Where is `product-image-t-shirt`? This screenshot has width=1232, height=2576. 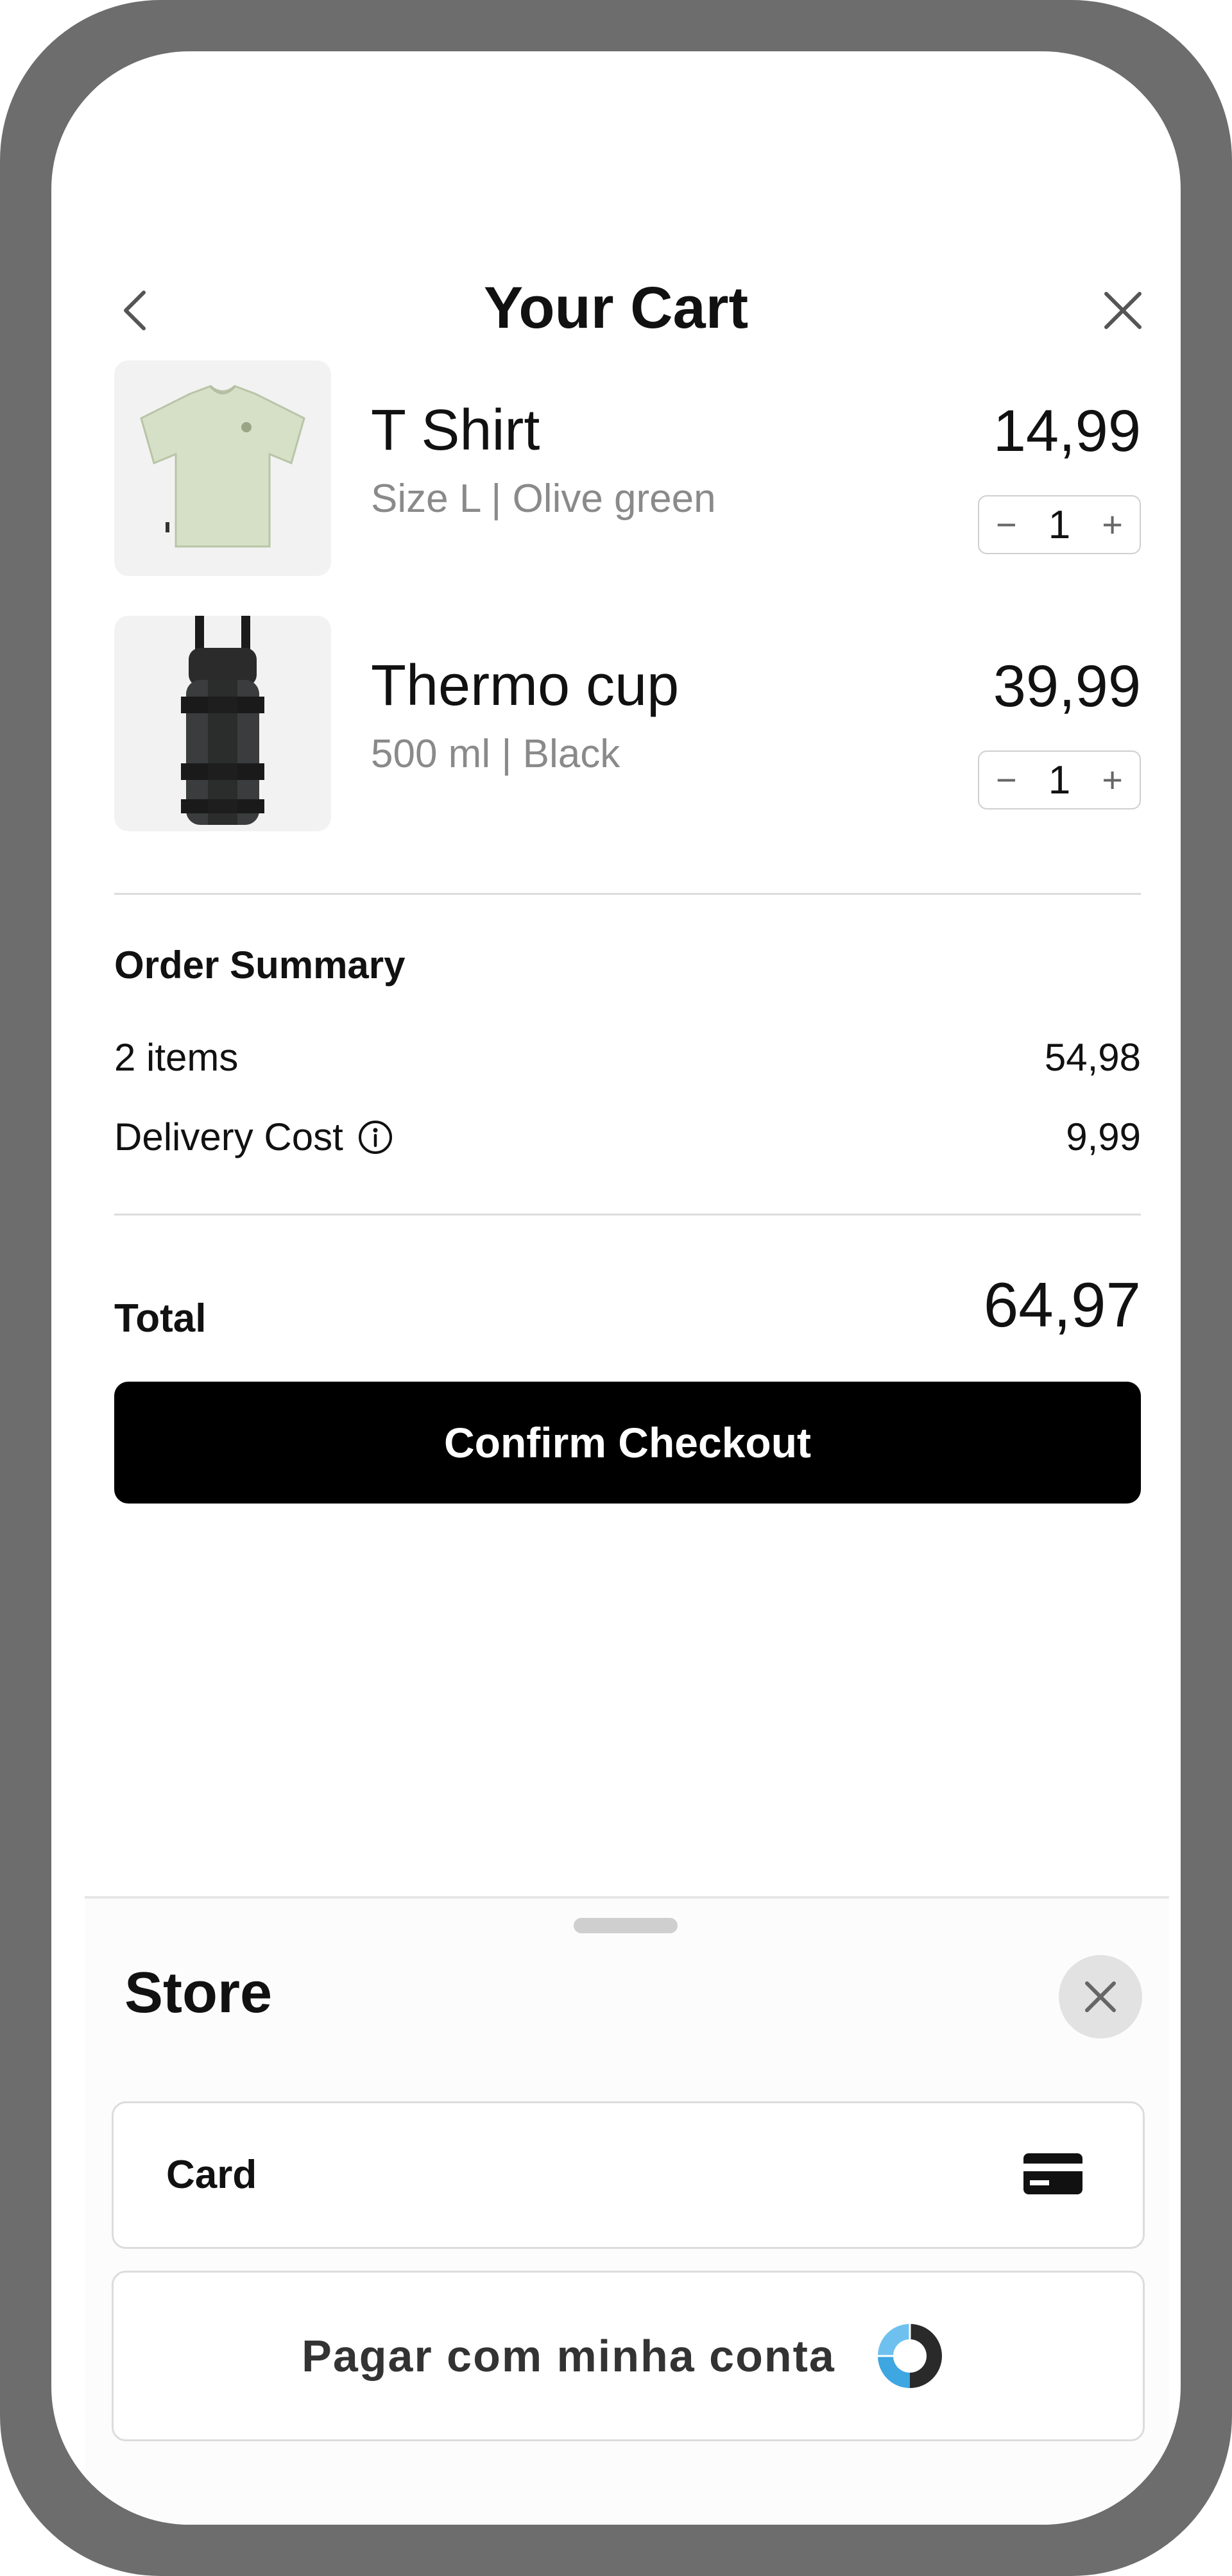
product-image-t-shirt is located at coordinates (222, 468).